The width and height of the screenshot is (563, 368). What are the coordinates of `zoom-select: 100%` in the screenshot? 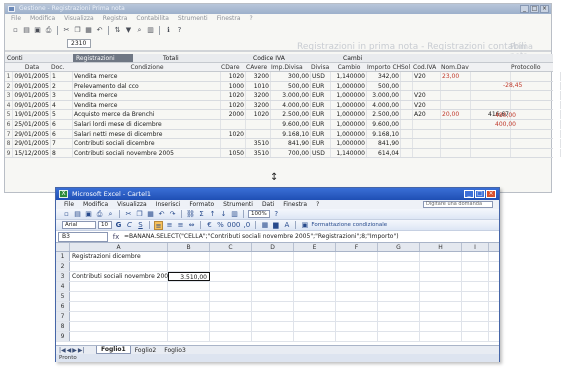 It's located at (259, 214).